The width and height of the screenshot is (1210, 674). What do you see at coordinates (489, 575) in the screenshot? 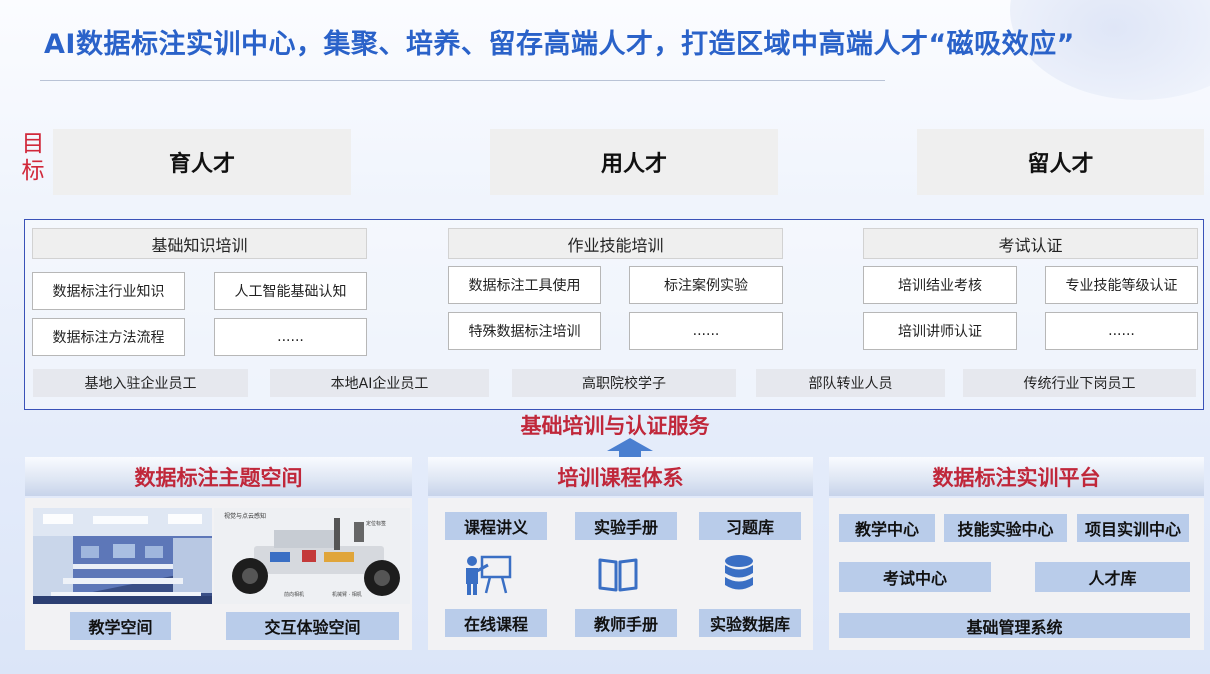
I see `presenter-icon` at bounding box center [489, 575].